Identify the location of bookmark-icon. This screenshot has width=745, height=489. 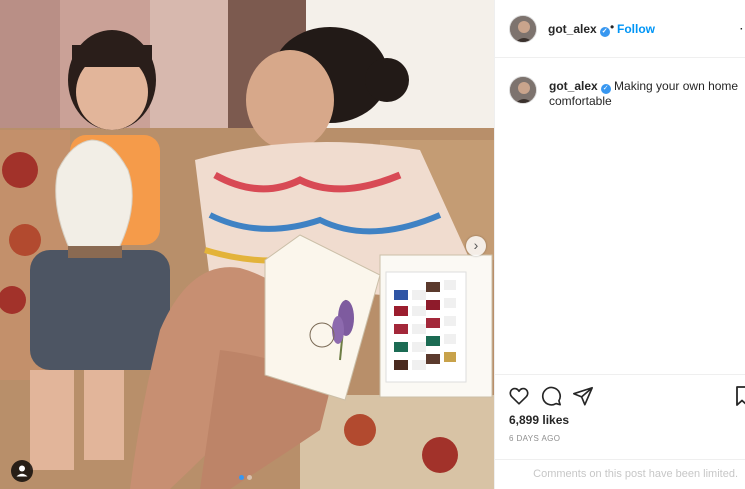
(740, 396).